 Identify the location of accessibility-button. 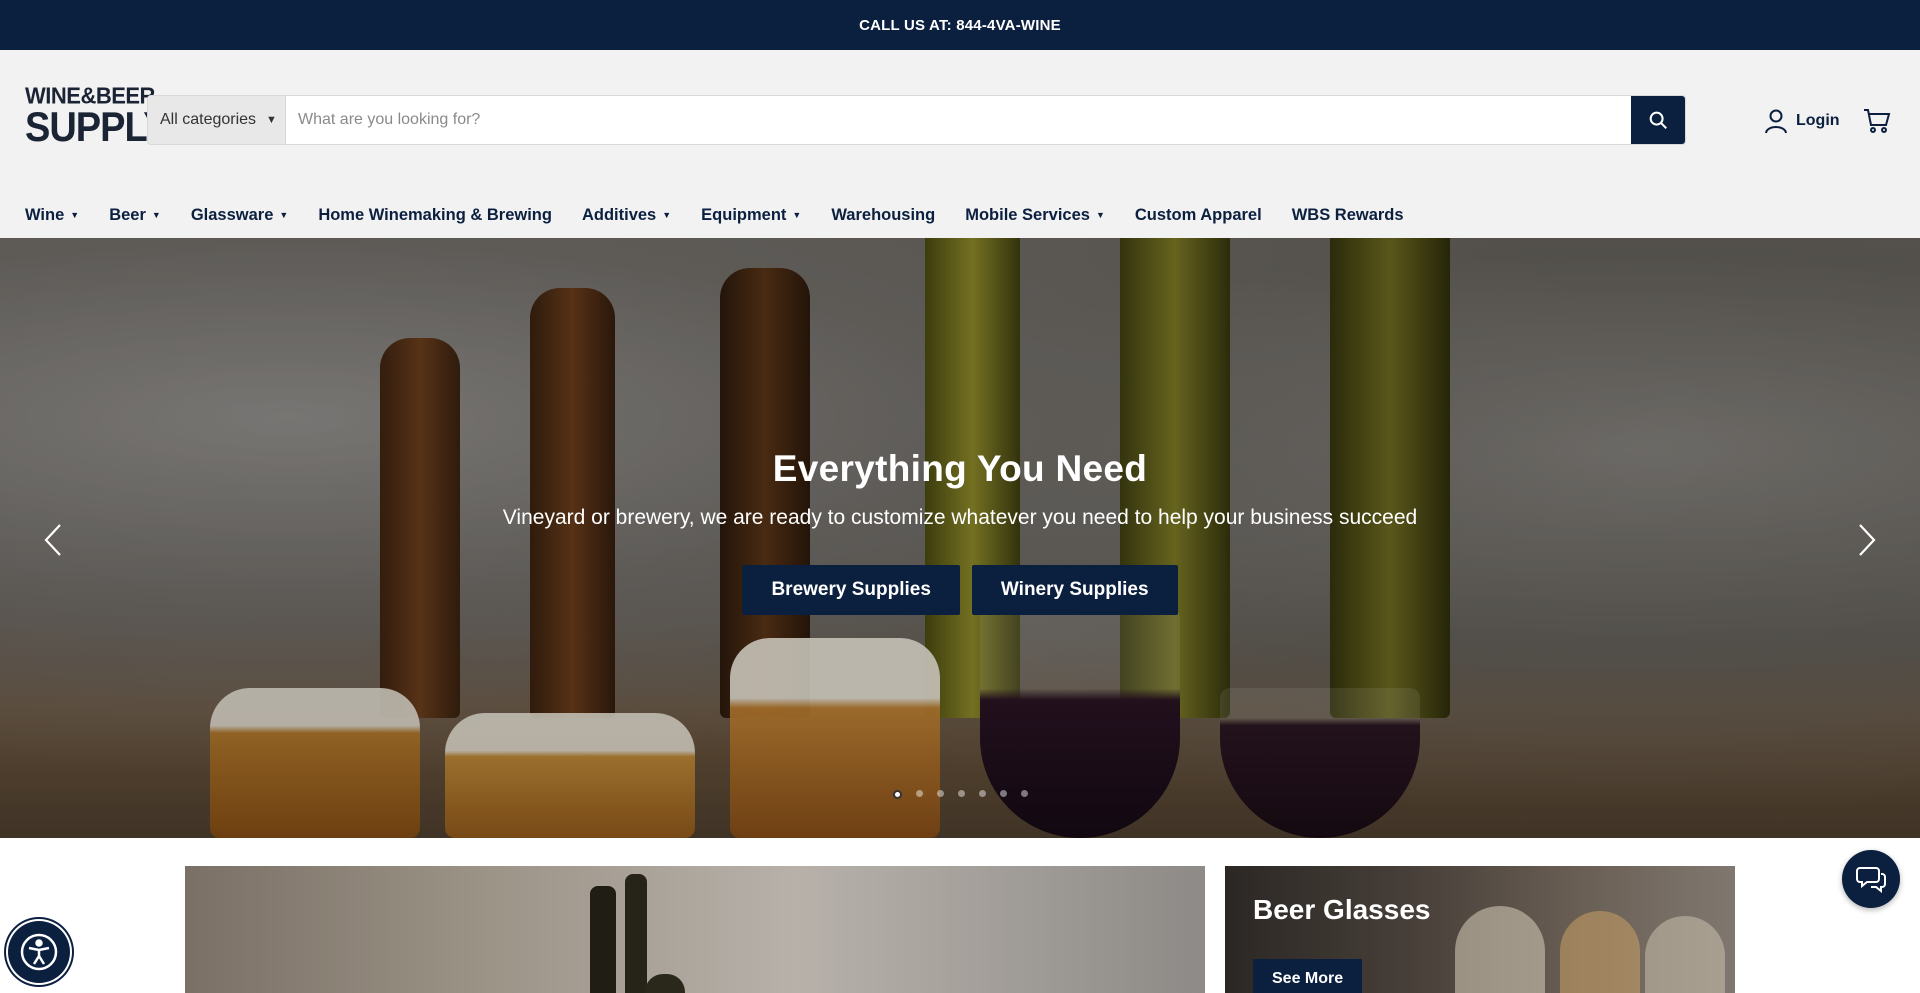
(39, 952).